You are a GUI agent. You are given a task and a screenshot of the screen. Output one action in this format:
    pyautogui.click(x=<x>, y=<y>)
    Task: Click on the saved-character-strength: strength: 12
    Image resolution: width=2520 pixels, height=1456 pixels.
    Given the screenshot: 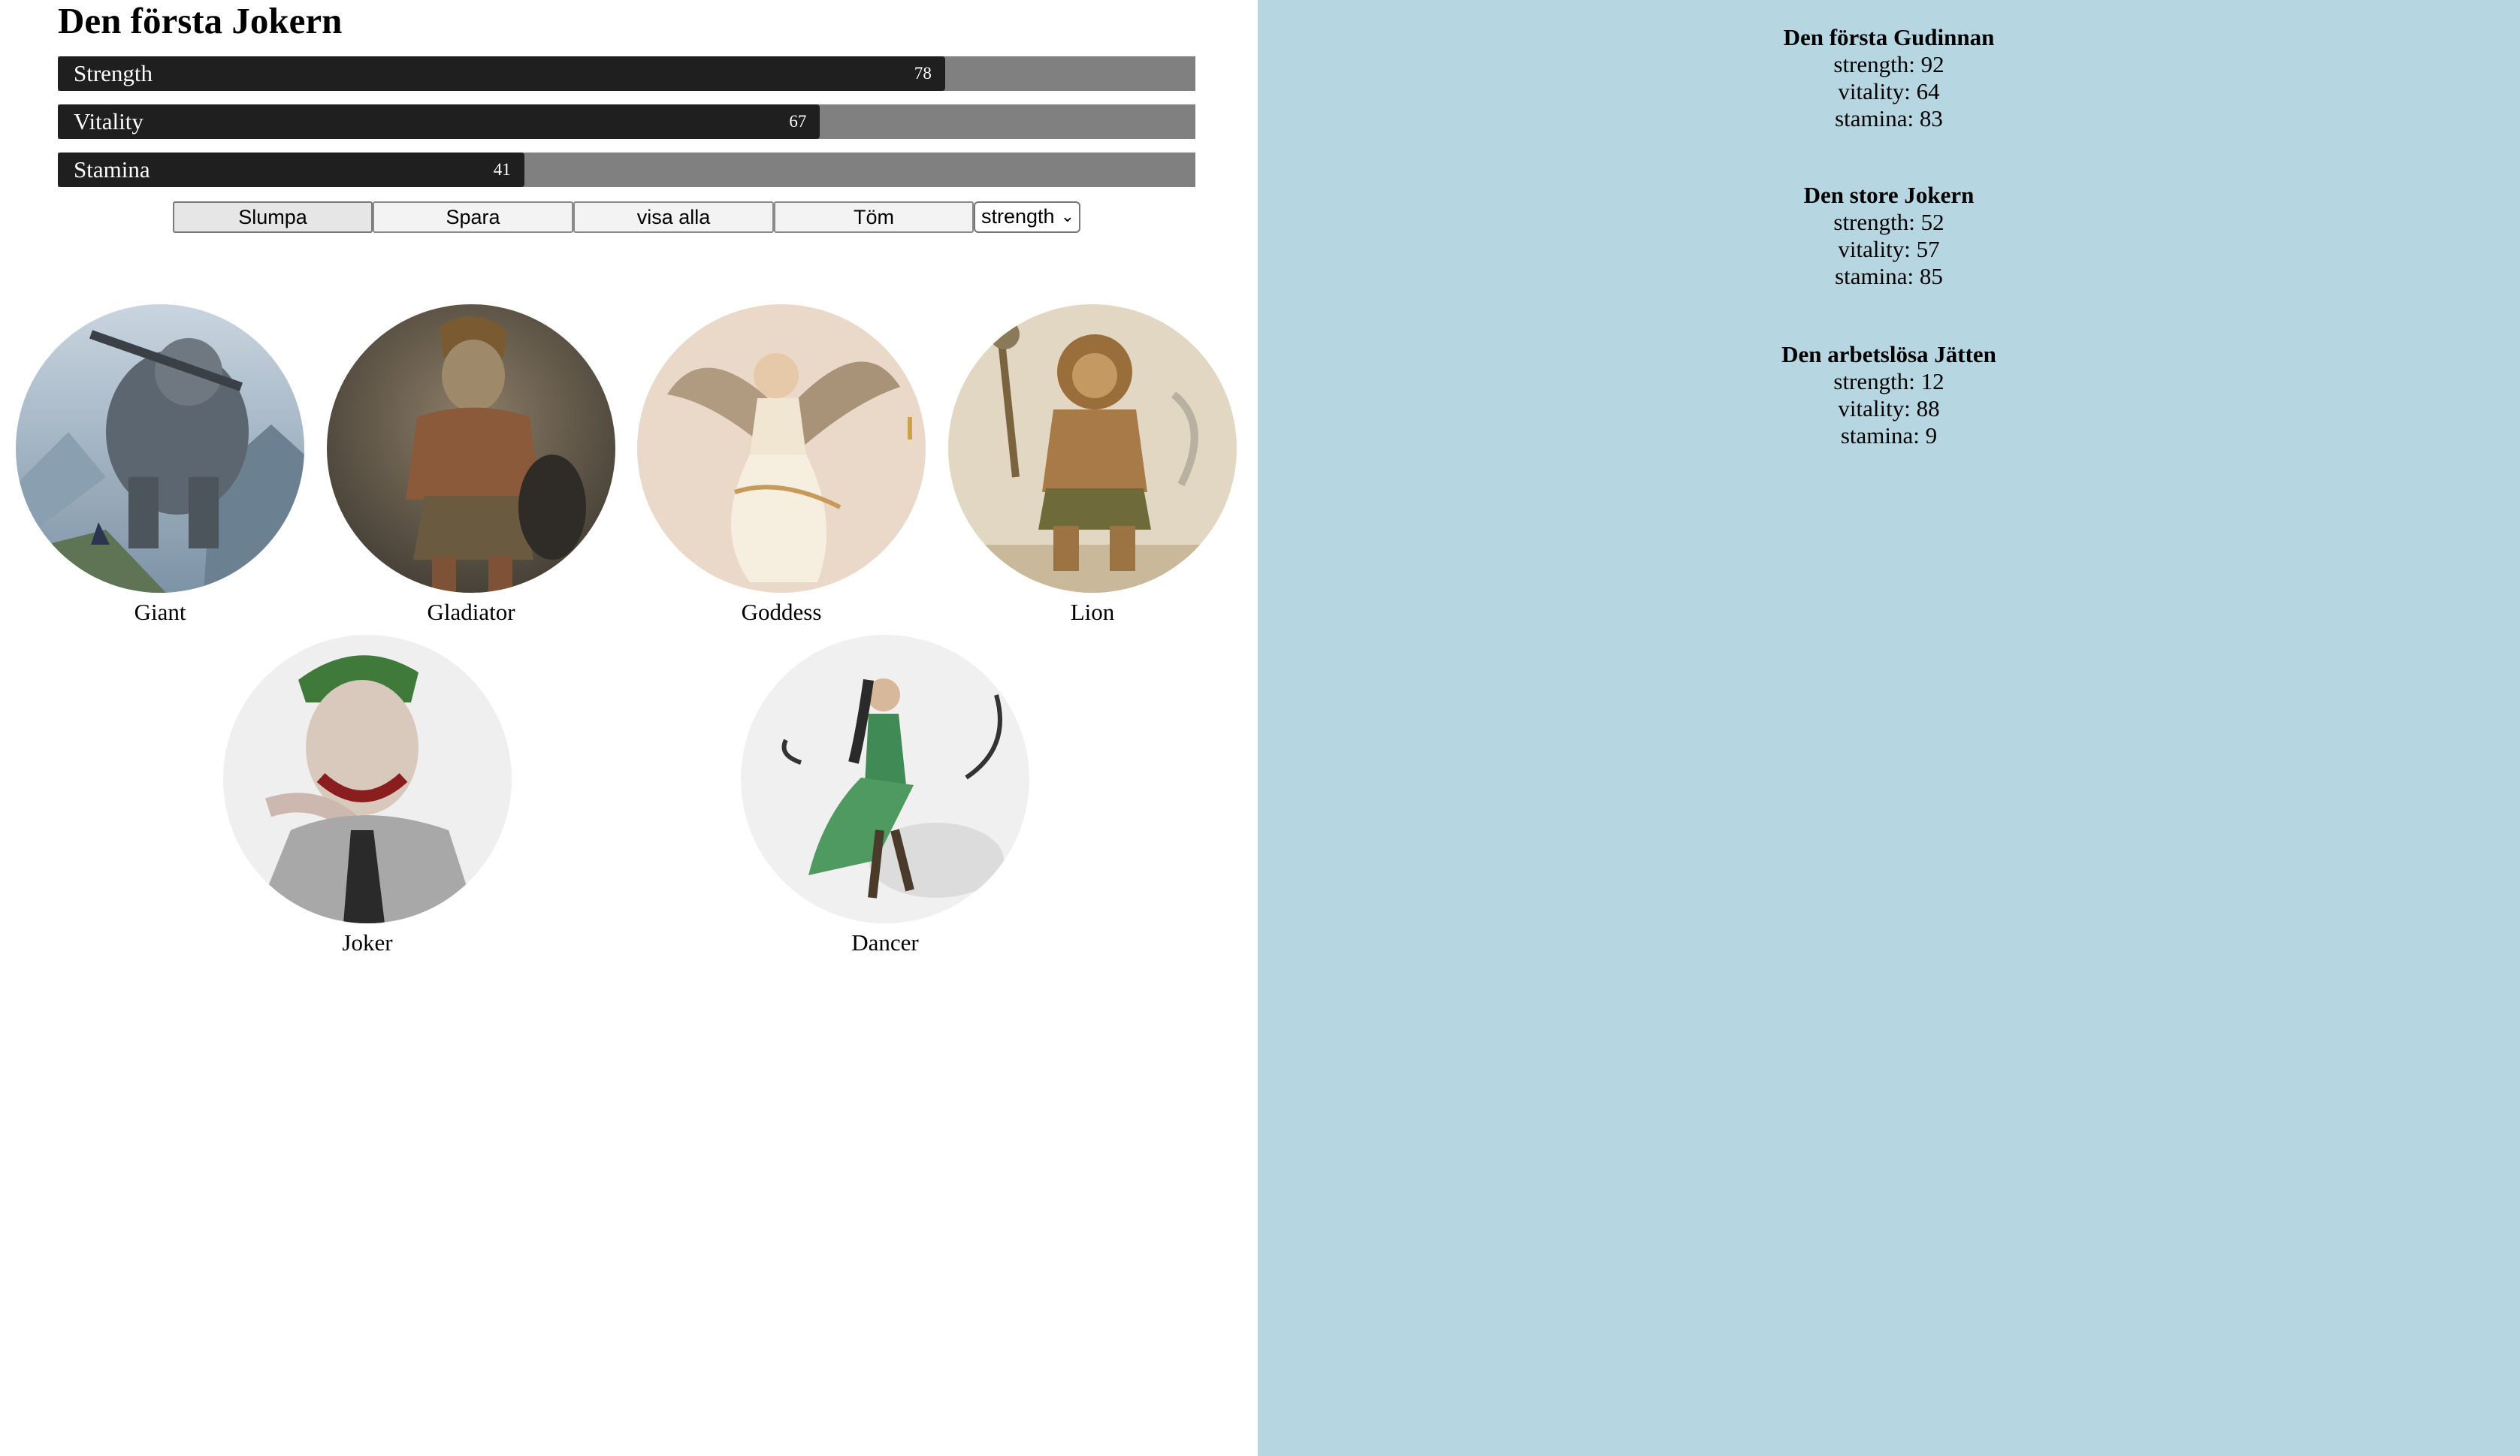 What is the action you would take?
    pyautogui.click(x=1888, y=381)
    